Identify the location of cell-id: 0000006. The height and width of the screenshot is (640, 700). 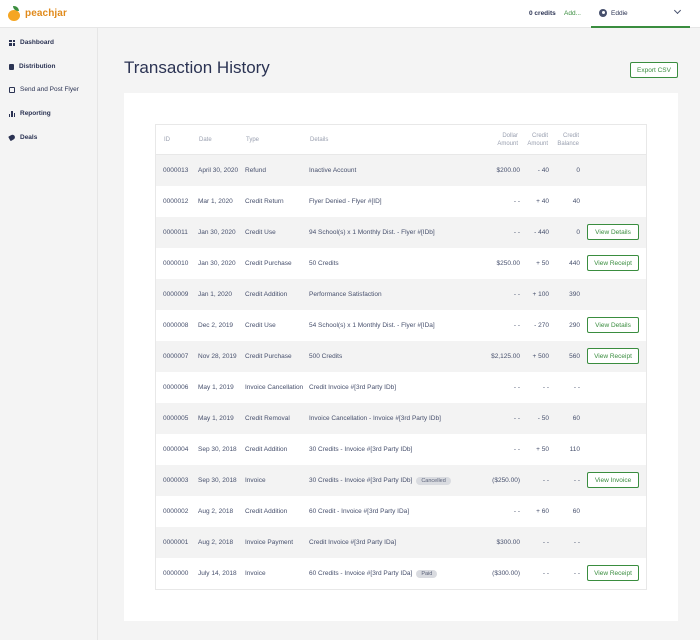
(176, 387).